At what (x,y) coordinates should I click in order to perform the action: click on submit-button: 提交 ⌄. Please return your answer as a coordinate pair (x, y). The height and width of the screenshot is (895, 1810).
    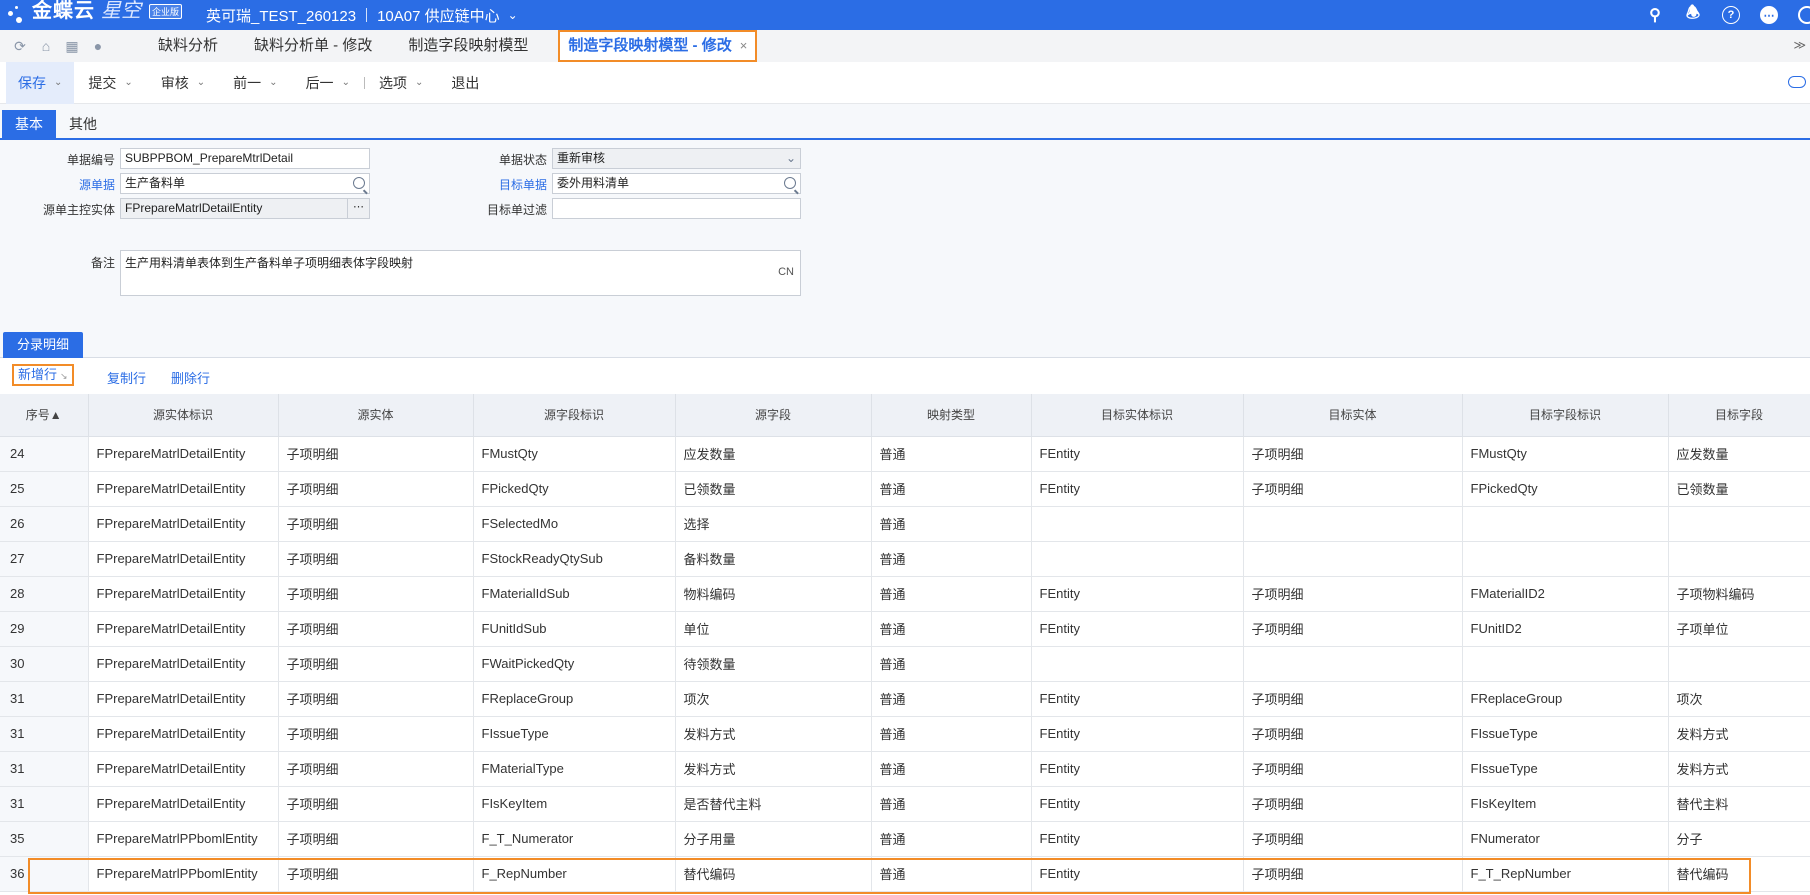
    Looking at the image, I should click on (110, 83).